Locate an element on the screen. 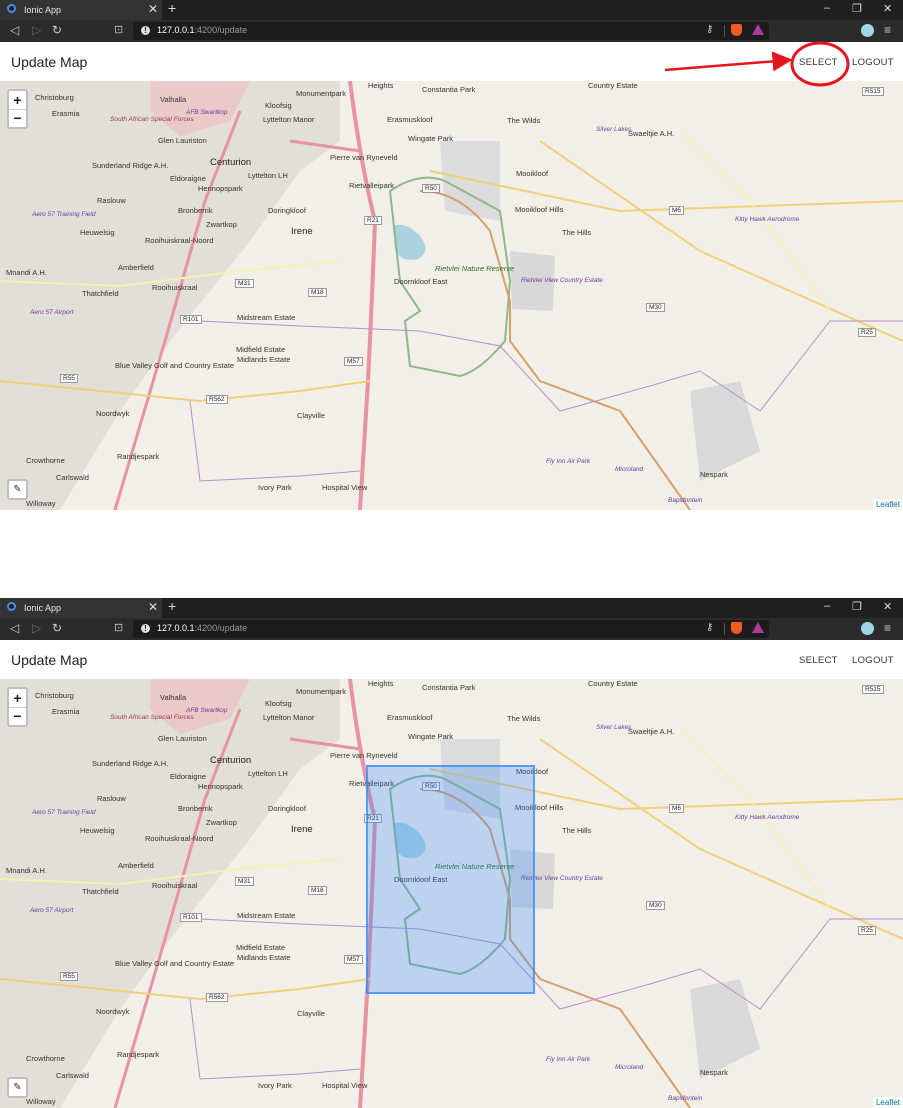  url-input: ! 127.0.0.1:4200/update ⚷ is located at coordinates (451, 629).